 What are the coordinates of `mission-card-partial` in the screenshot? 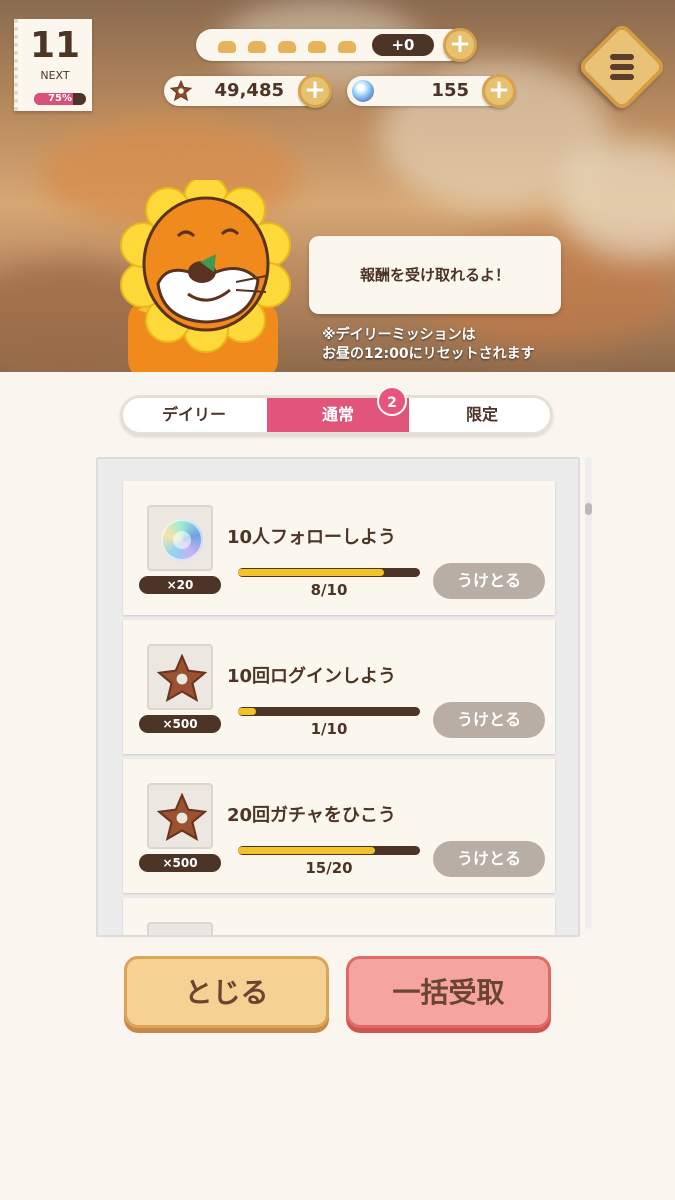 It's located at (339, 916).